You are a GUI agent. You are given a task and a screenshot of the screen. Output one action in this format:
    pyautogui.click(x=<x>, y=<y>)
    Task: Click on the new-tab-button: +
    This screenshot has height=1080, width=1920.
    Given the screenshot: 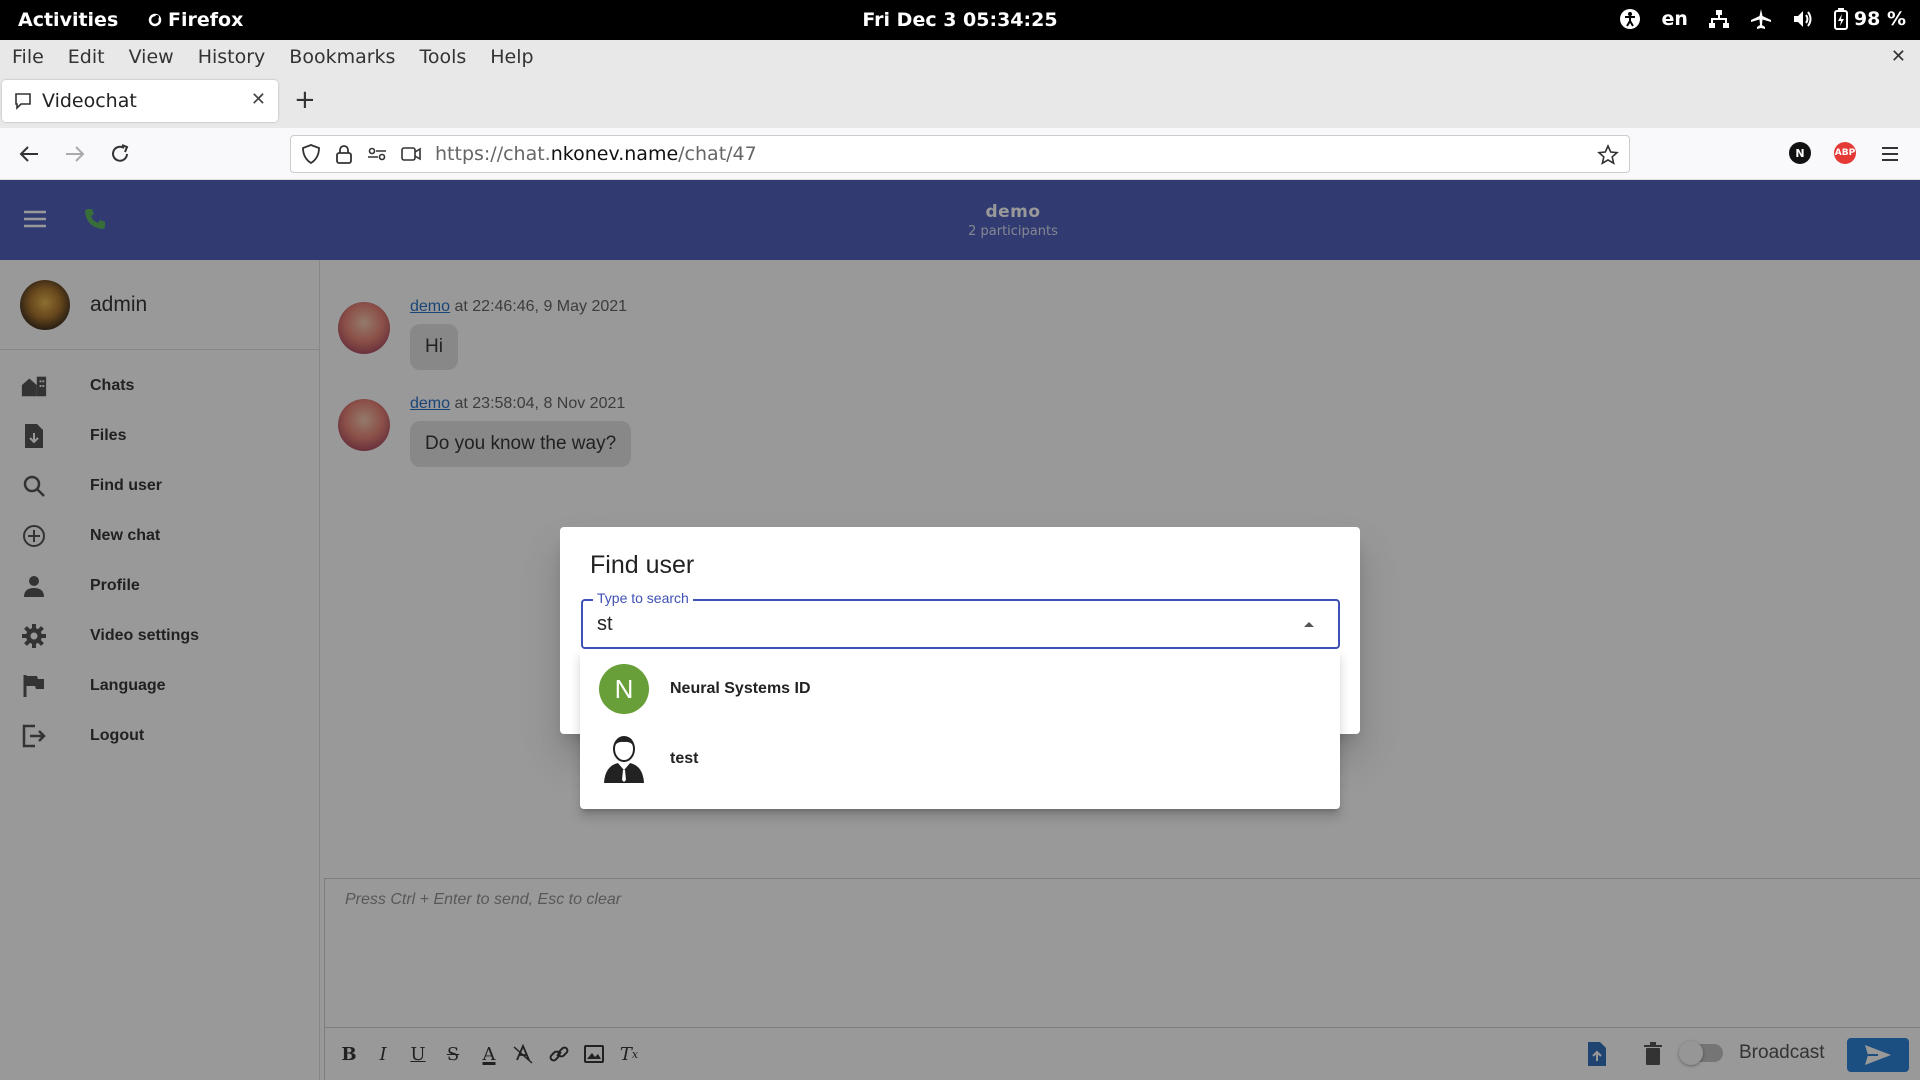 What is the action you would take?
    pyautogui.click(x=305, y=100)
    